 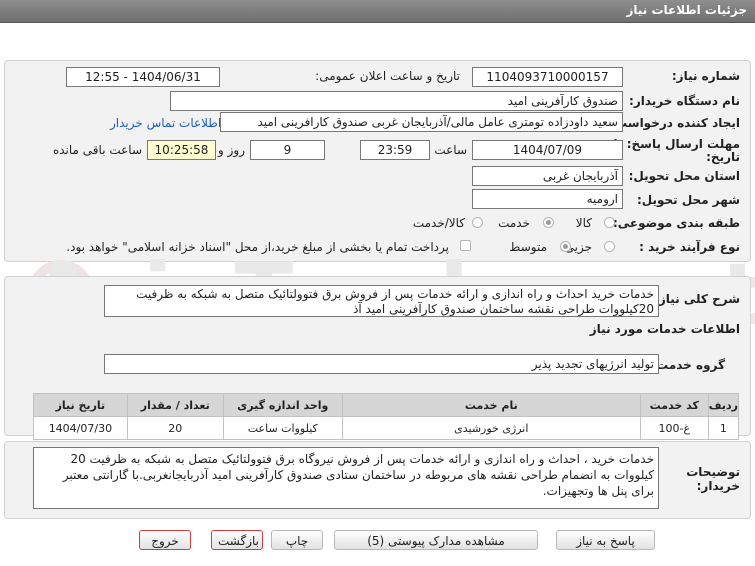 What do you see at coordinates (689, 247) in the screenshot?
I see `process-label: نوع فرآیند خرید :` at bounding box center [689, 247].